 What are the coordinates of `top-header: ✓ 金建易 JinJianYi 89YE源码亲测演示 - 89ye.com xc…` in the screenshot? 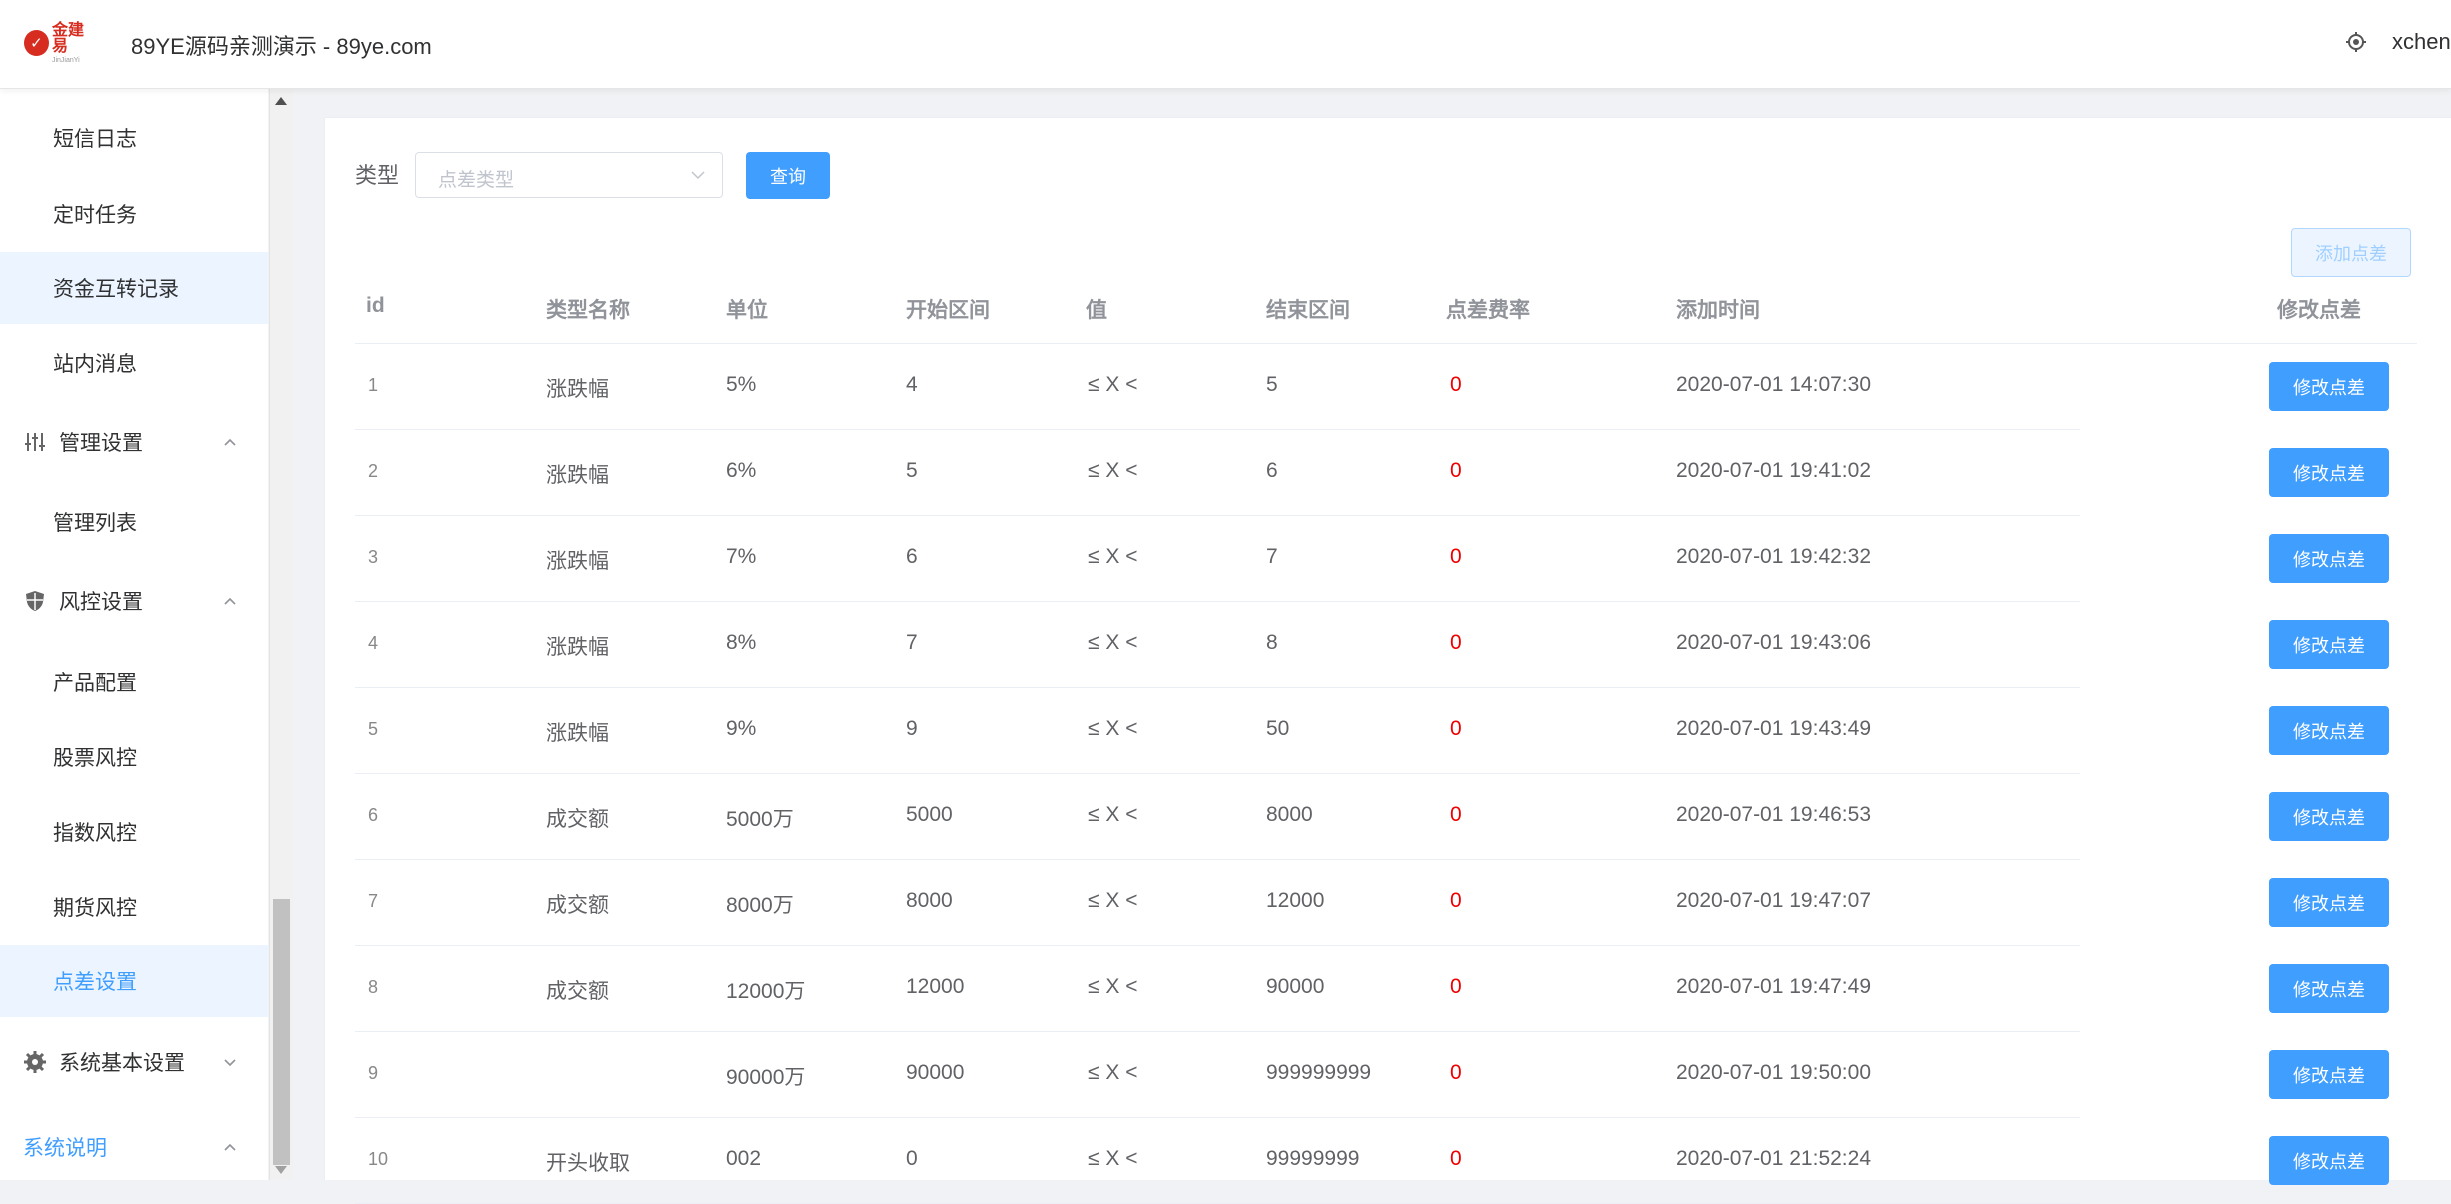 It's located at (1225, 44).